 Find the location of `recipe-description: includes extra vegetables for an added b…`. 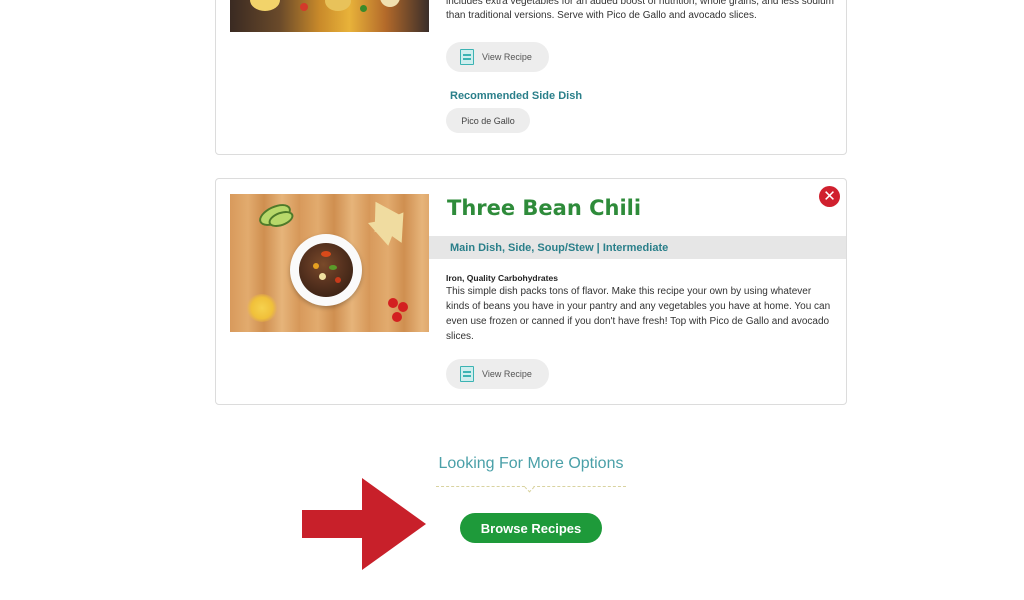

recipe-description: includes extra vegetables for an added b… is located at coordinates (640, 10).